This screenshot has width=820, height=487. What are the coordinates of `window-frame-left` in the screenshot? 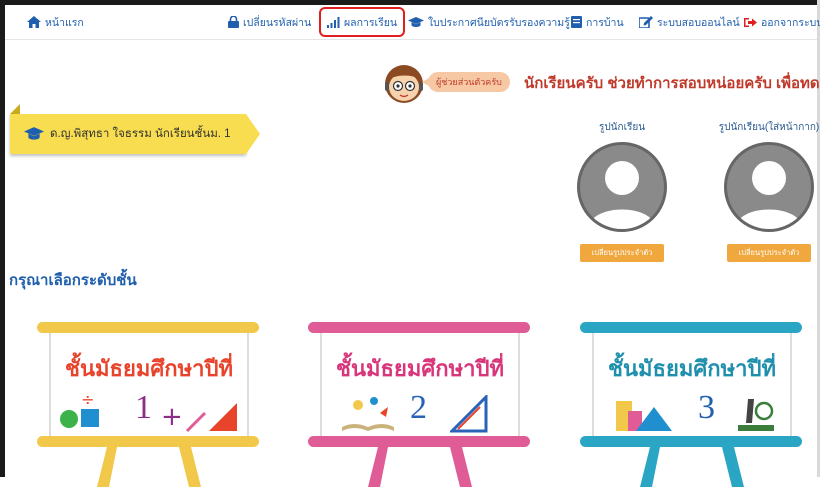 It's located at (2, 238).